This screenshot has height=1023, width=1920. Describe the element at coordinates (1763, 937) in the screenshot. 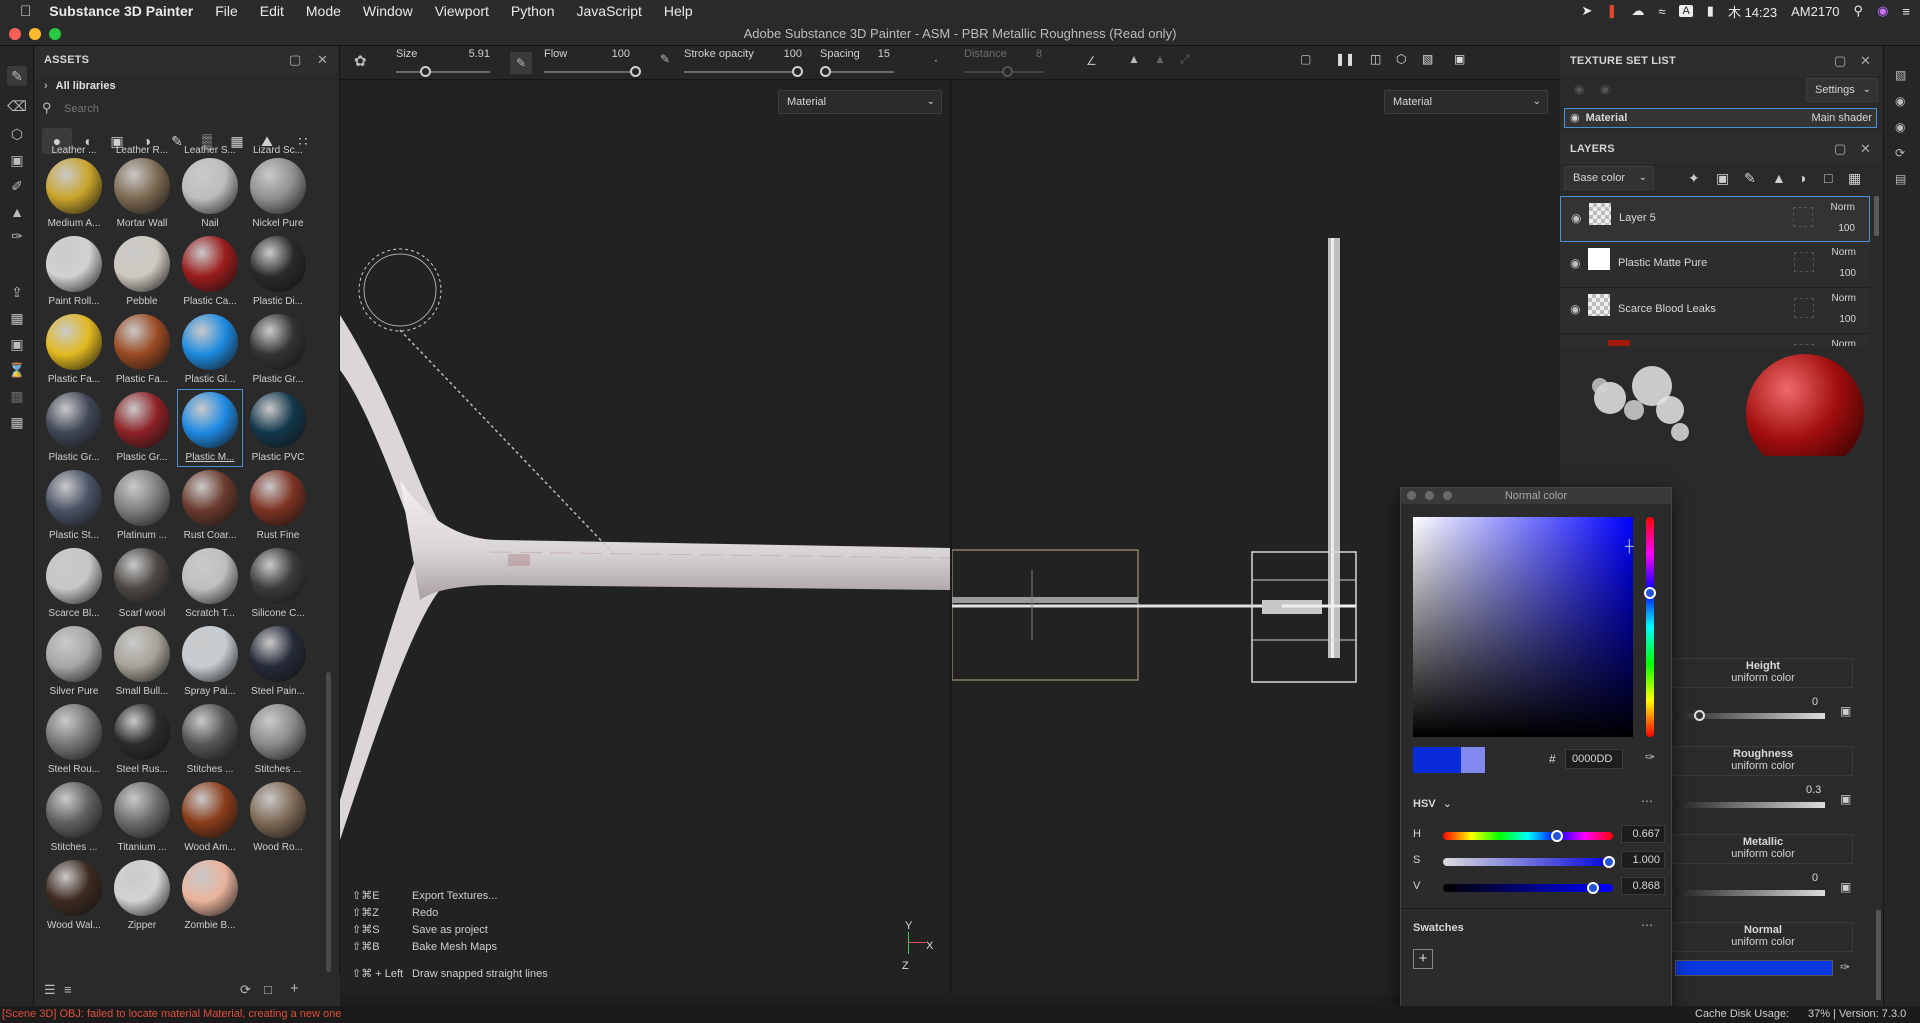

I see `normal-channel: Normal uniform color` at that location.